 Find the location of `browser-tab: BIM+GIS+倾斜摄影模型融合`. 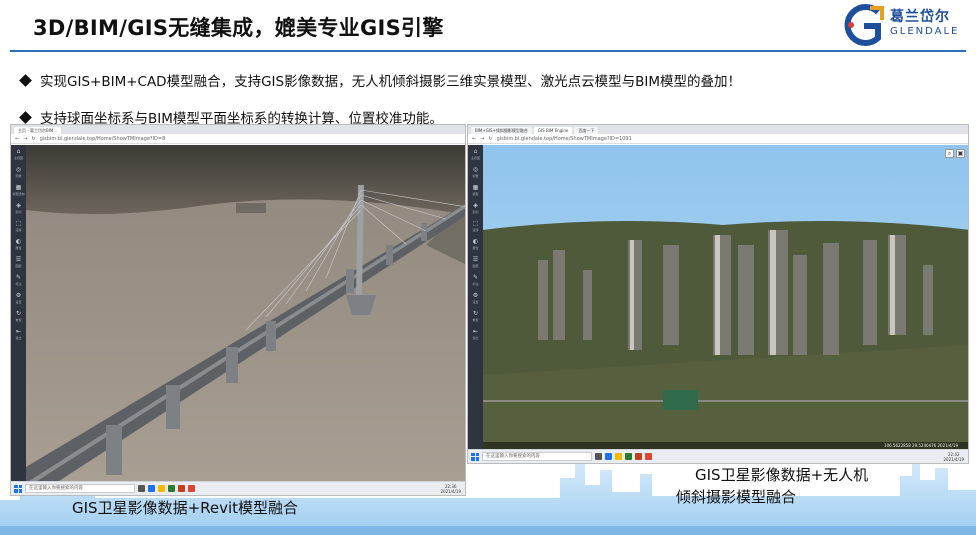

browser-tab: BIM+GIS+倾斜摄影模型融合 is located at coordinates (501, 130).